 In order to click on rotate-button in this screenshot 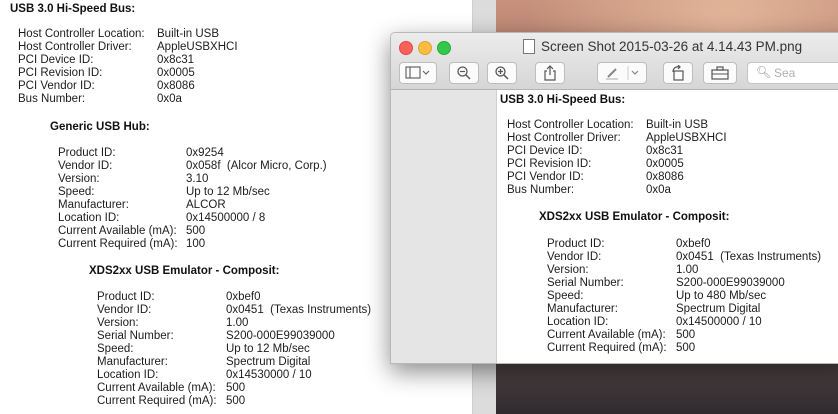, I will do `click(678, 73)`.